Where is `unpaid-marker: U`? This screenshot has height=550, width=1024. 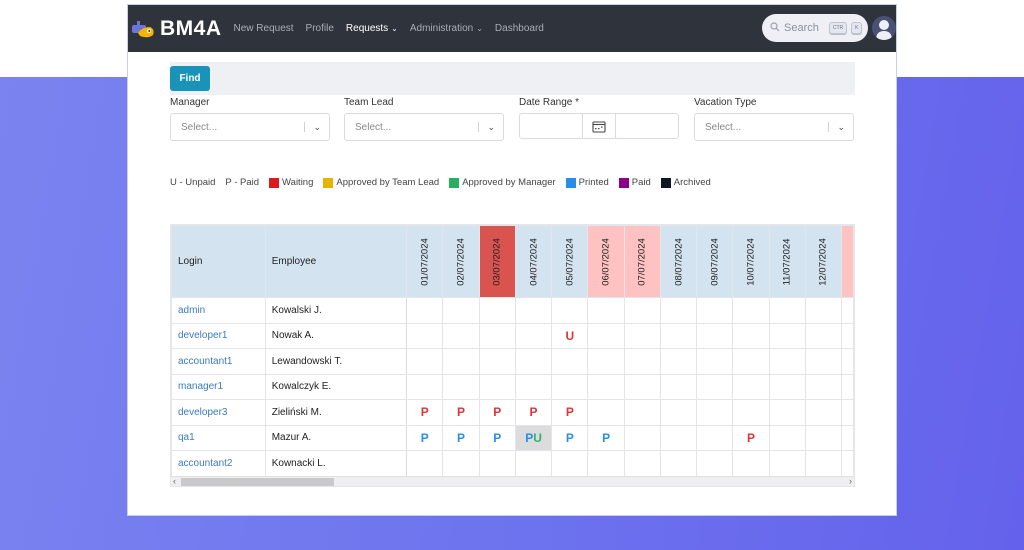 unpaid-marker: U is located at coordinates (537, 437).